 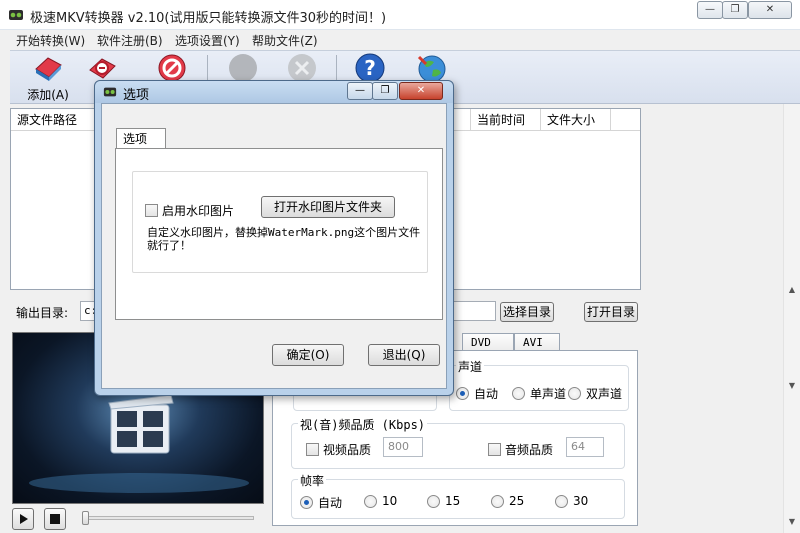 I want to click on option-label: 10, so click(x=390, y=501).